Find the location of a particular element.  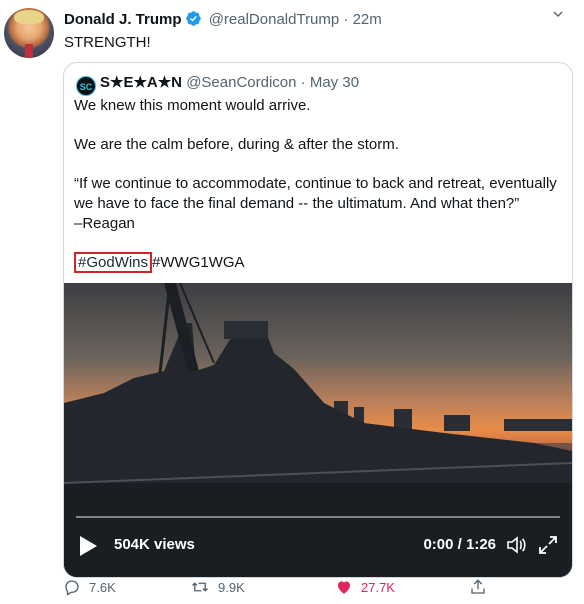

play-icon is located at coordinates (88, 548).